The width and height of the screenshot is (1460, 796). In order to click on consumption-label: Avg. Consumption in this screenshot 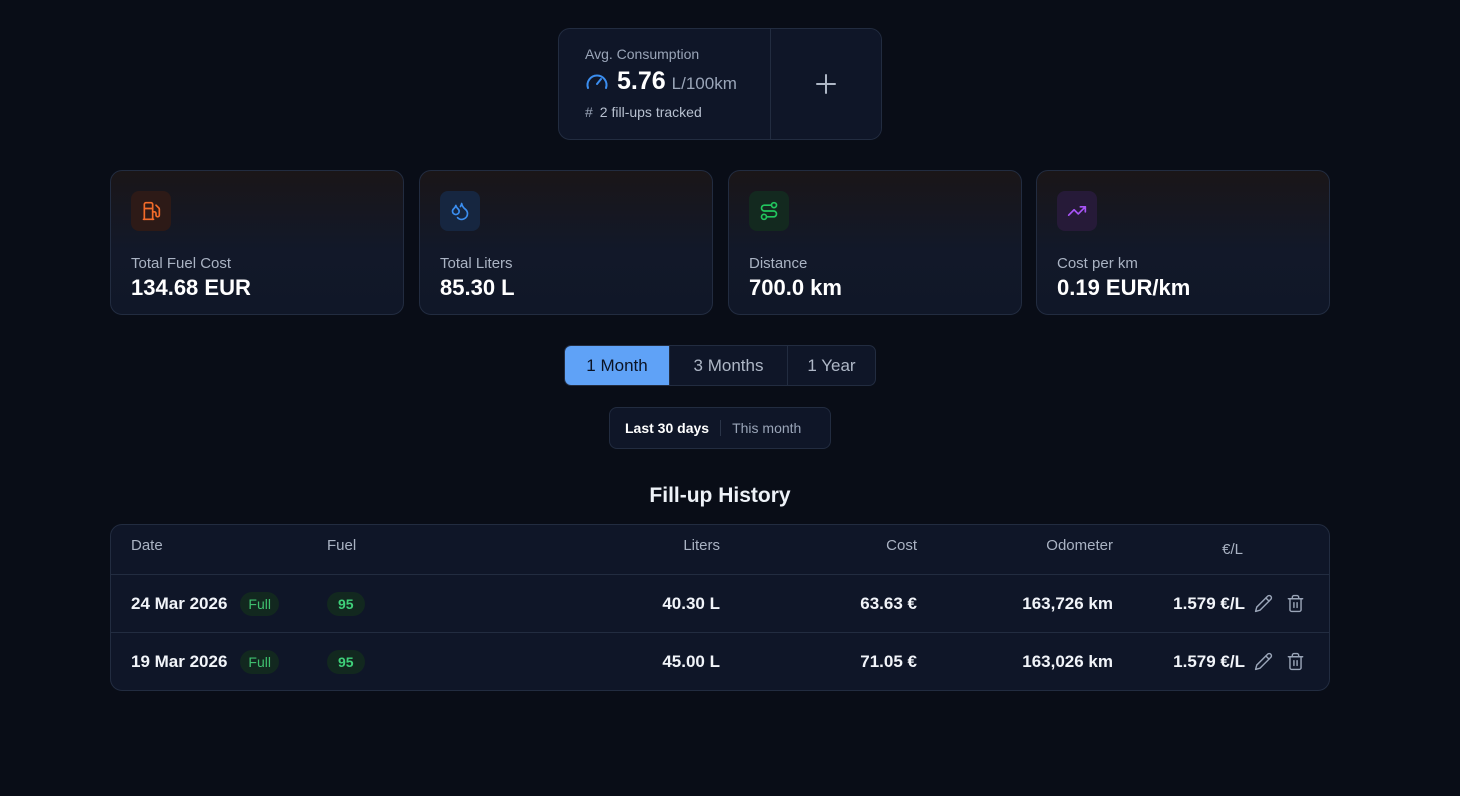, I will do `click(642, 54)`.